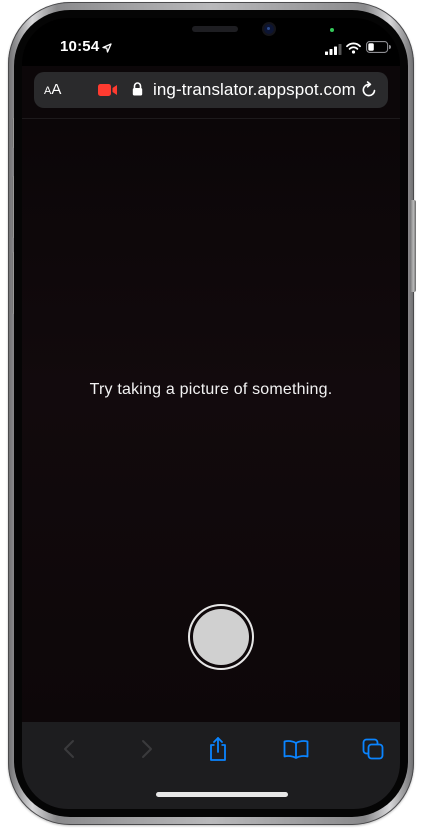  I want to click on front-camera, so click(269, 29).